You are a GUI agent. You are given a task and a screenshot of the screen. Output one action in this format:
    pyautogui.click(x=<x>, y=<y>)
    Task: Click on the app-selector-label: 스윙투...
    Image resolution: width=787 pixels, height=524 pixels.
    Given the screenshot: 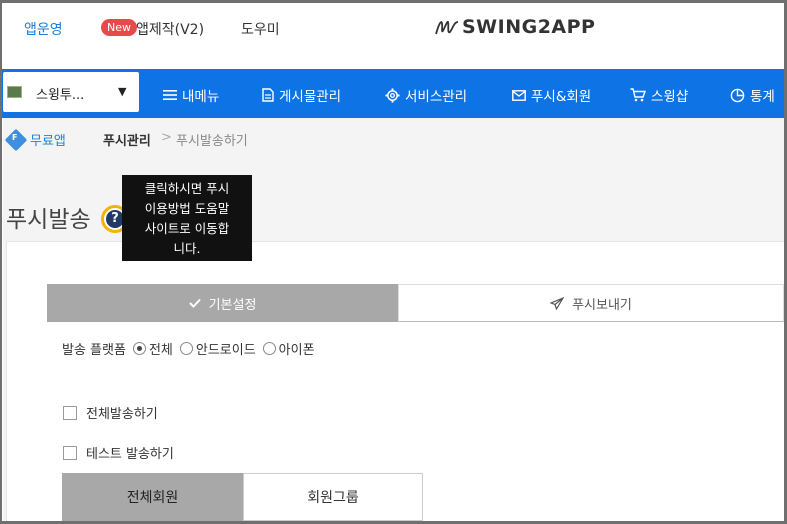 What is the action you would take?
    pyautogui.click(x=60, y=95)
    